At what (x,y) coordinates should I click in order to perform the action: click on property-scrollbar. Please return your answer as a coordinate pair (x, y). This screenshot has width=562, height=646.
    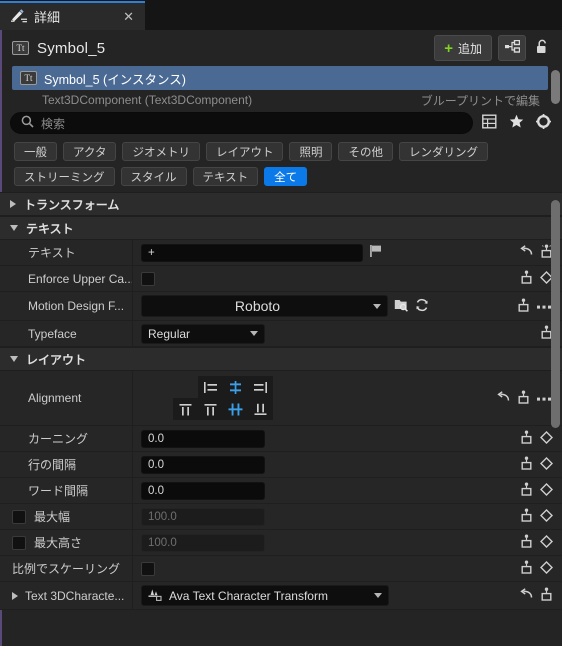
    Looking at the image, I should click on (555, 420).